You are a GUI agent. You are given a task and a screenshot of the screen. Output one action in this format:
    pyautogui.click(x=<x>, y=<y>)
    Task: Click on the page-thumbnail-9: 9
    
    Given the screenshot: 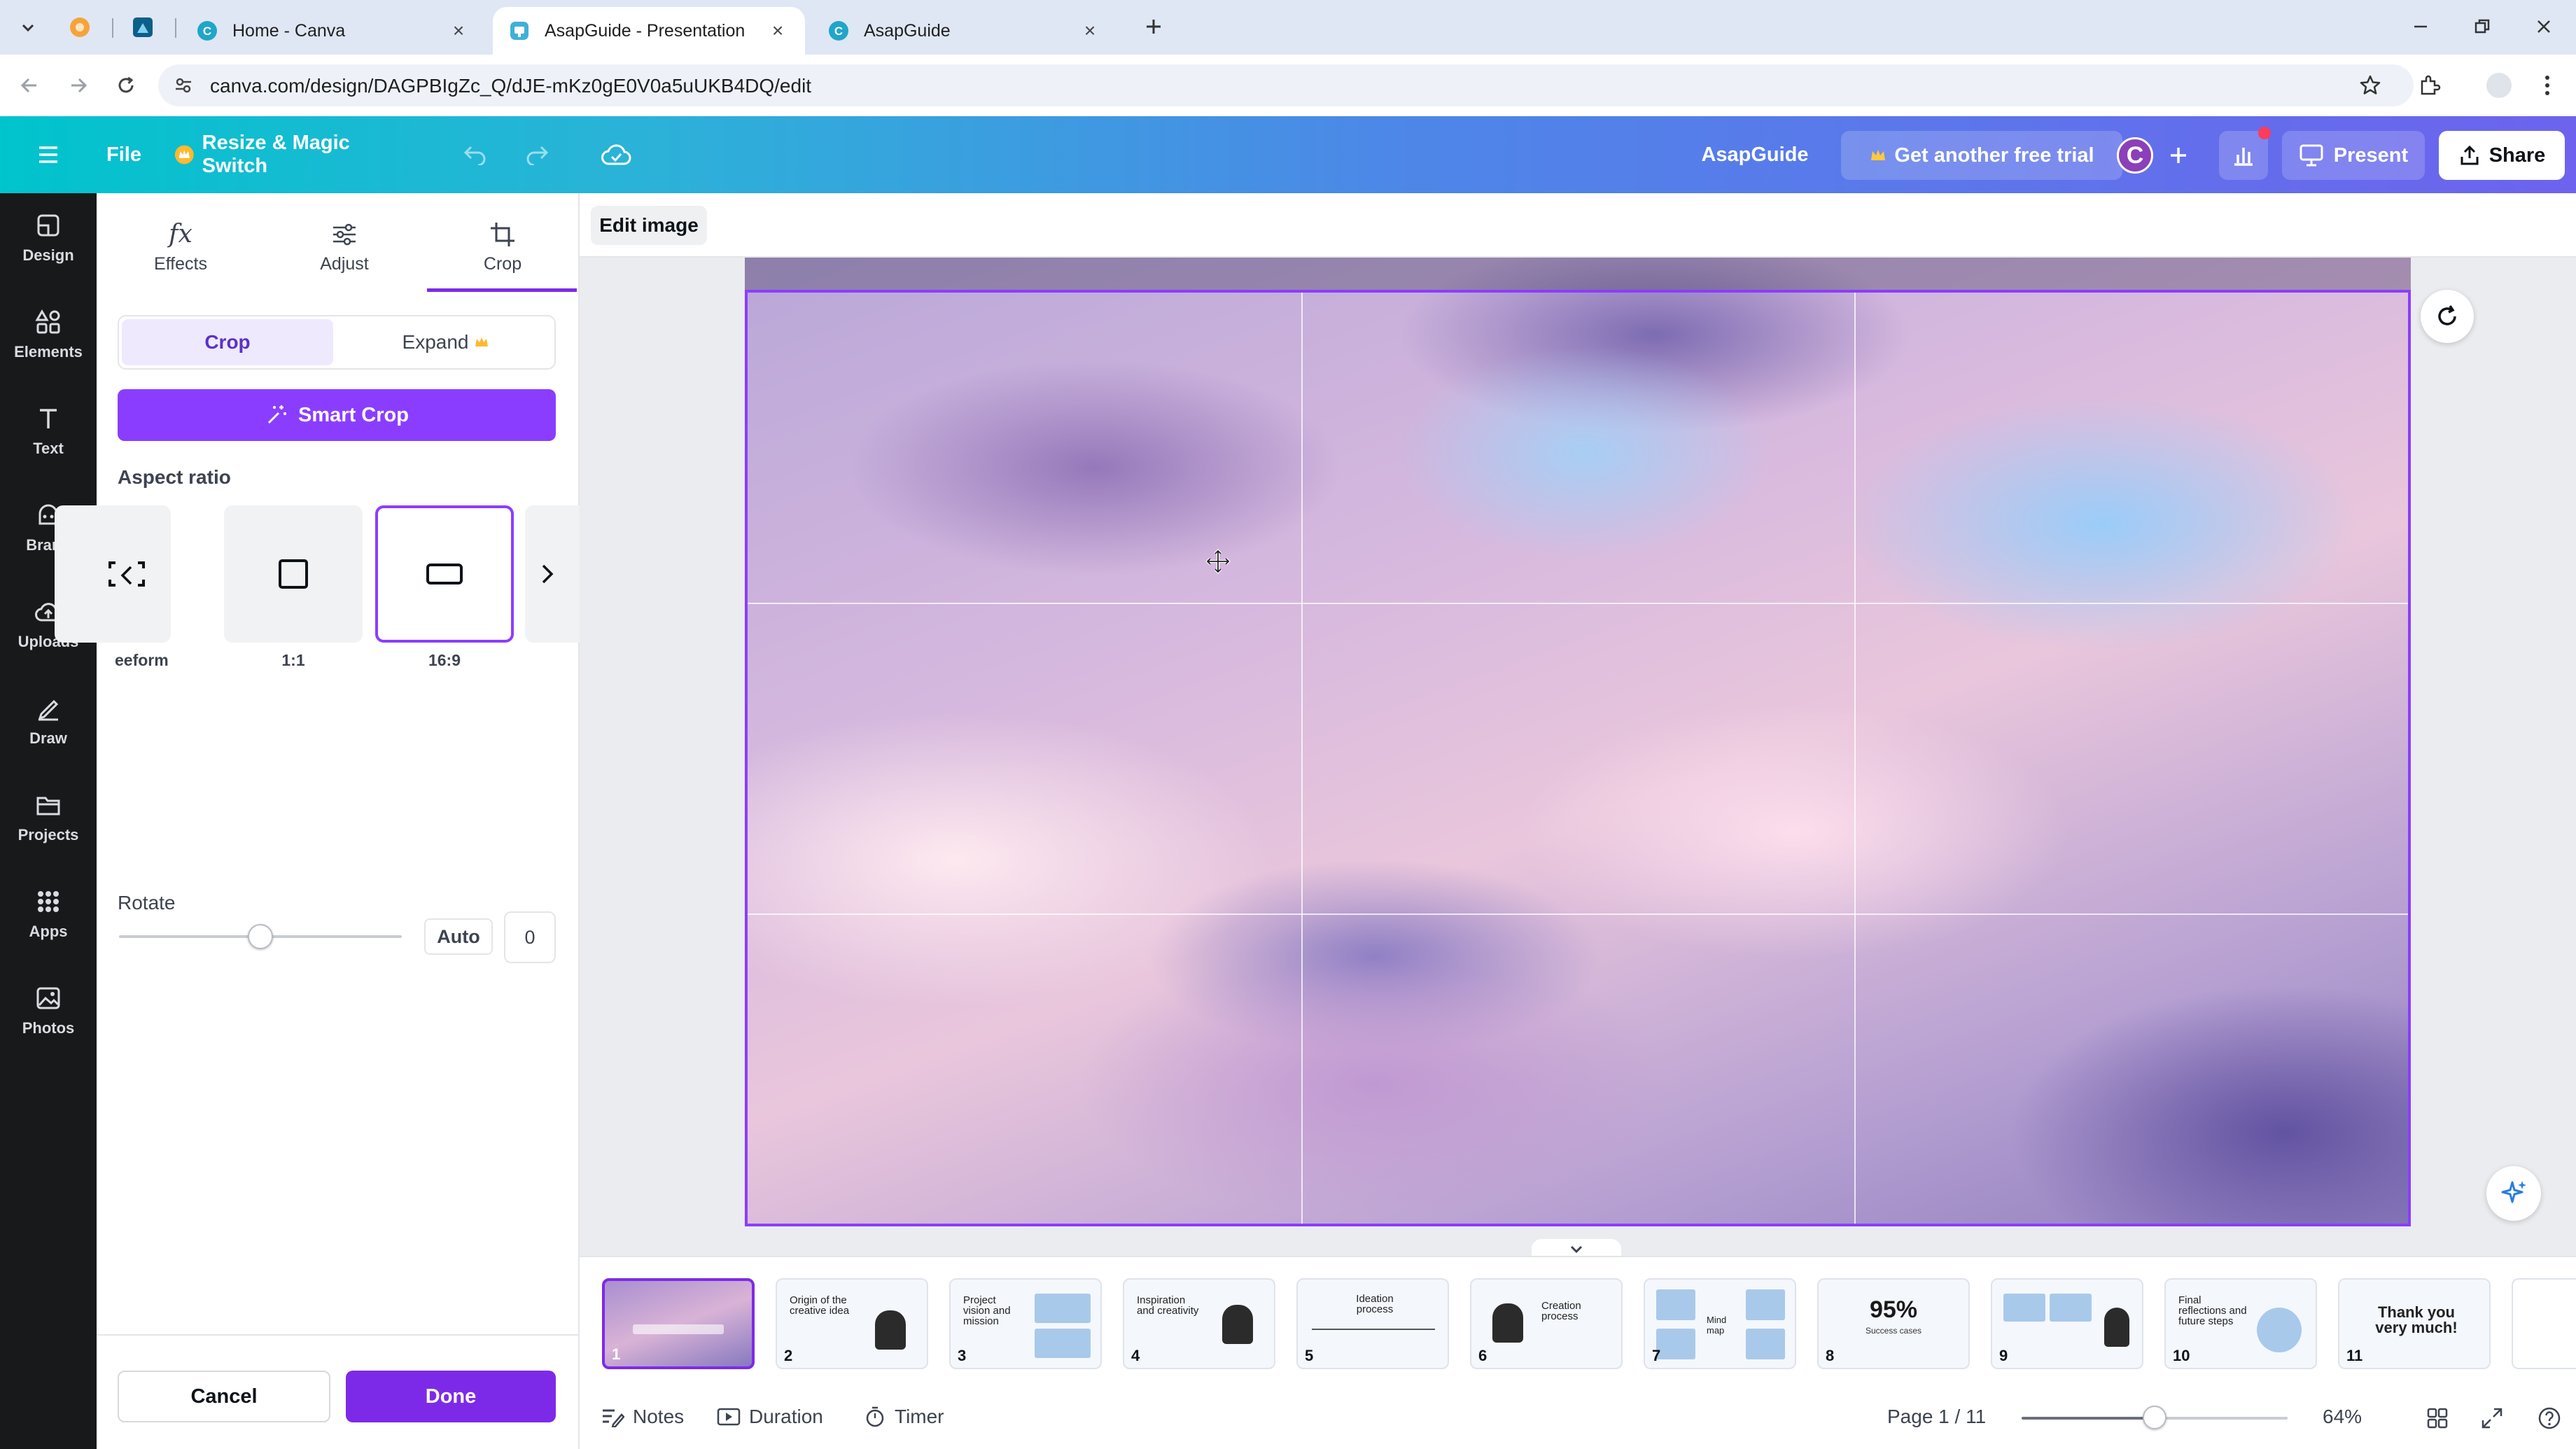 What is the action you would take?
    pyautogui.click(x=2067, y=1323)
    